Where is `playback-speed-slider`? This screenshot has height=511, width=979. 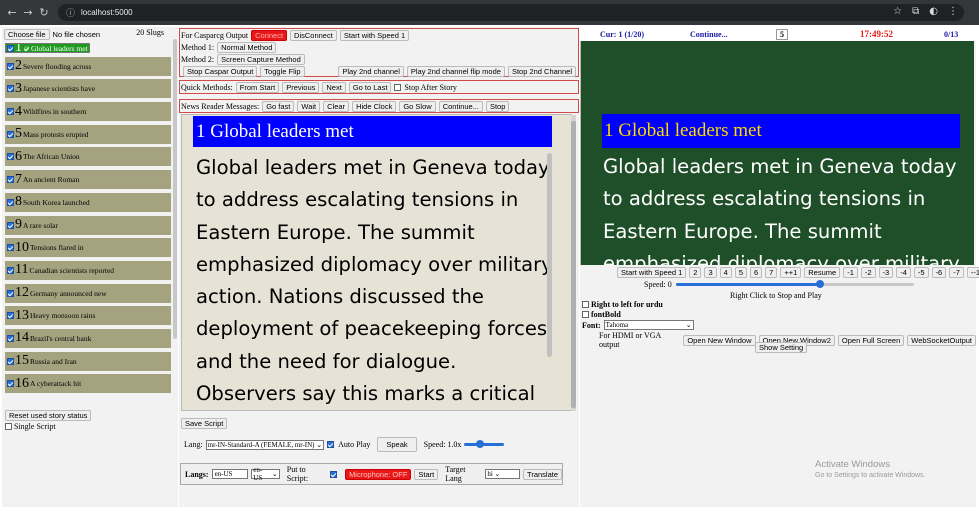
playback-speed-slider is located at coordinates (794, 284).